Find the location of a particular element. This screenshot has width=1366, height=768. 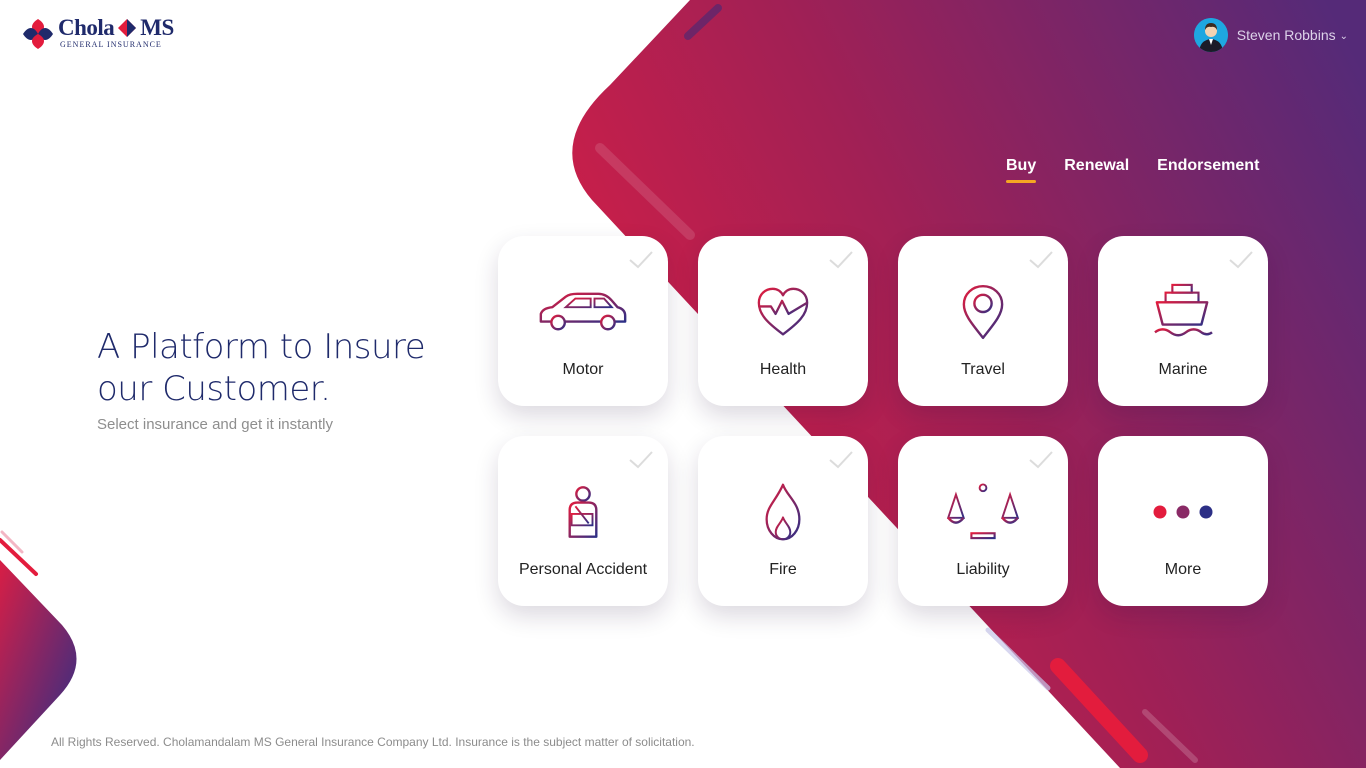

user-avatar-icon is located at coordinates (1210, 35).